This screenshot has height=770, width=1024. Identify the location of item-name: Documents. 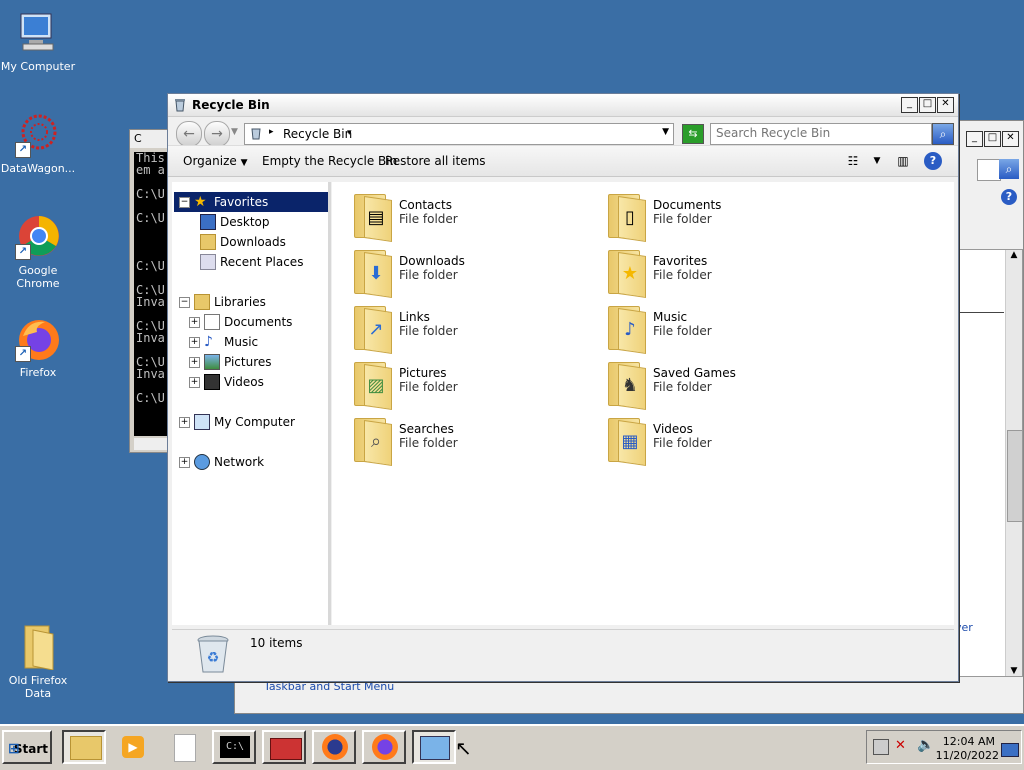
(687, 205).